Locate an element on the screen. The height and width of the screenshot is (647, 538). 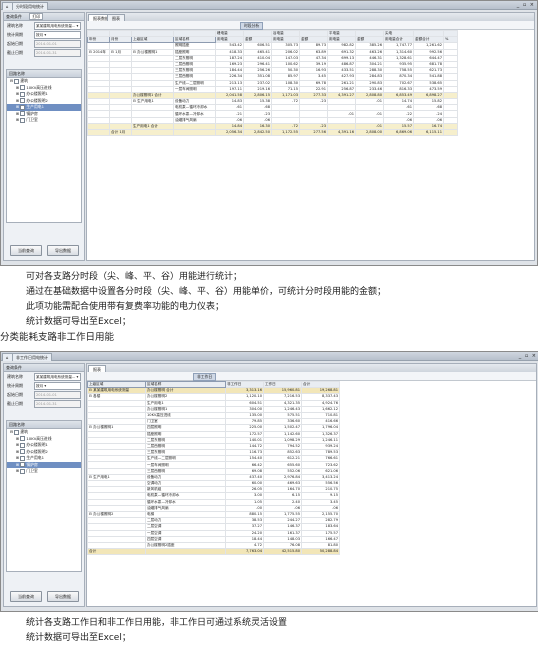
window-tab: 非工作日用电统计 is located at coordinates (32, 357).